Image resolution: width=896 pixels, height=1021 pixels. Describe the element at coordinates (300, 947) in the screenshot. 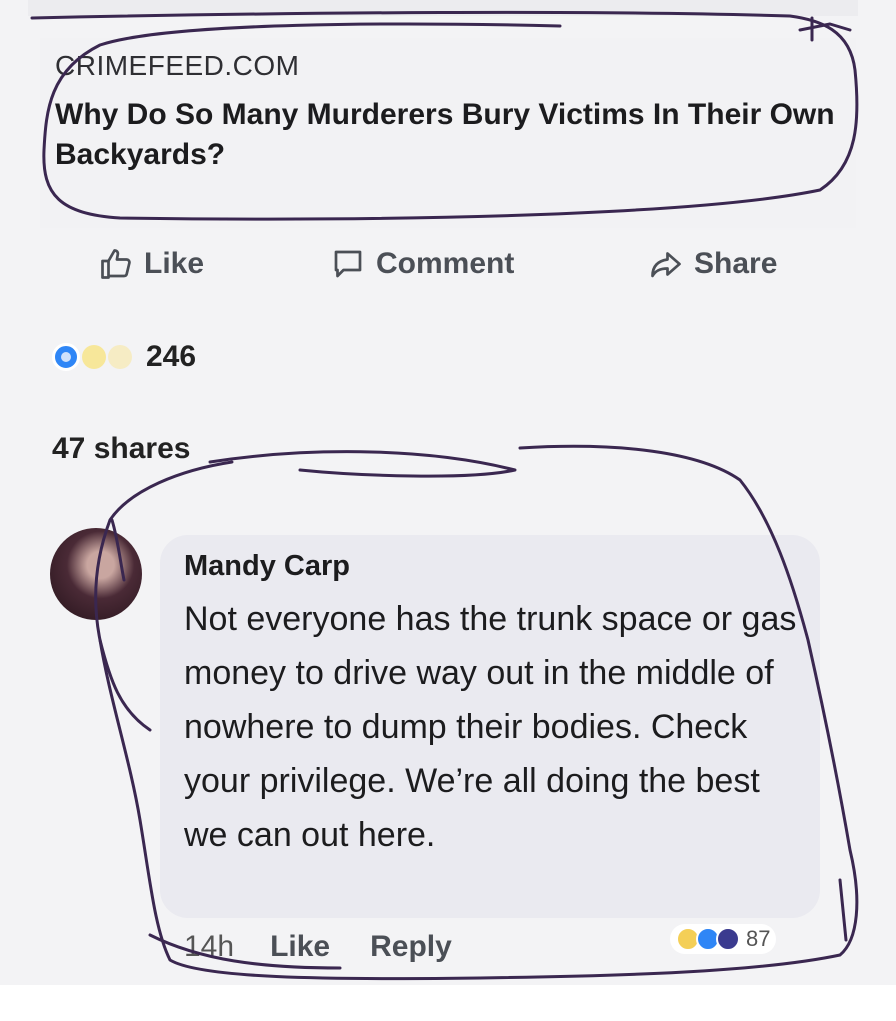

I see `comment-like-button: Like` at that location.